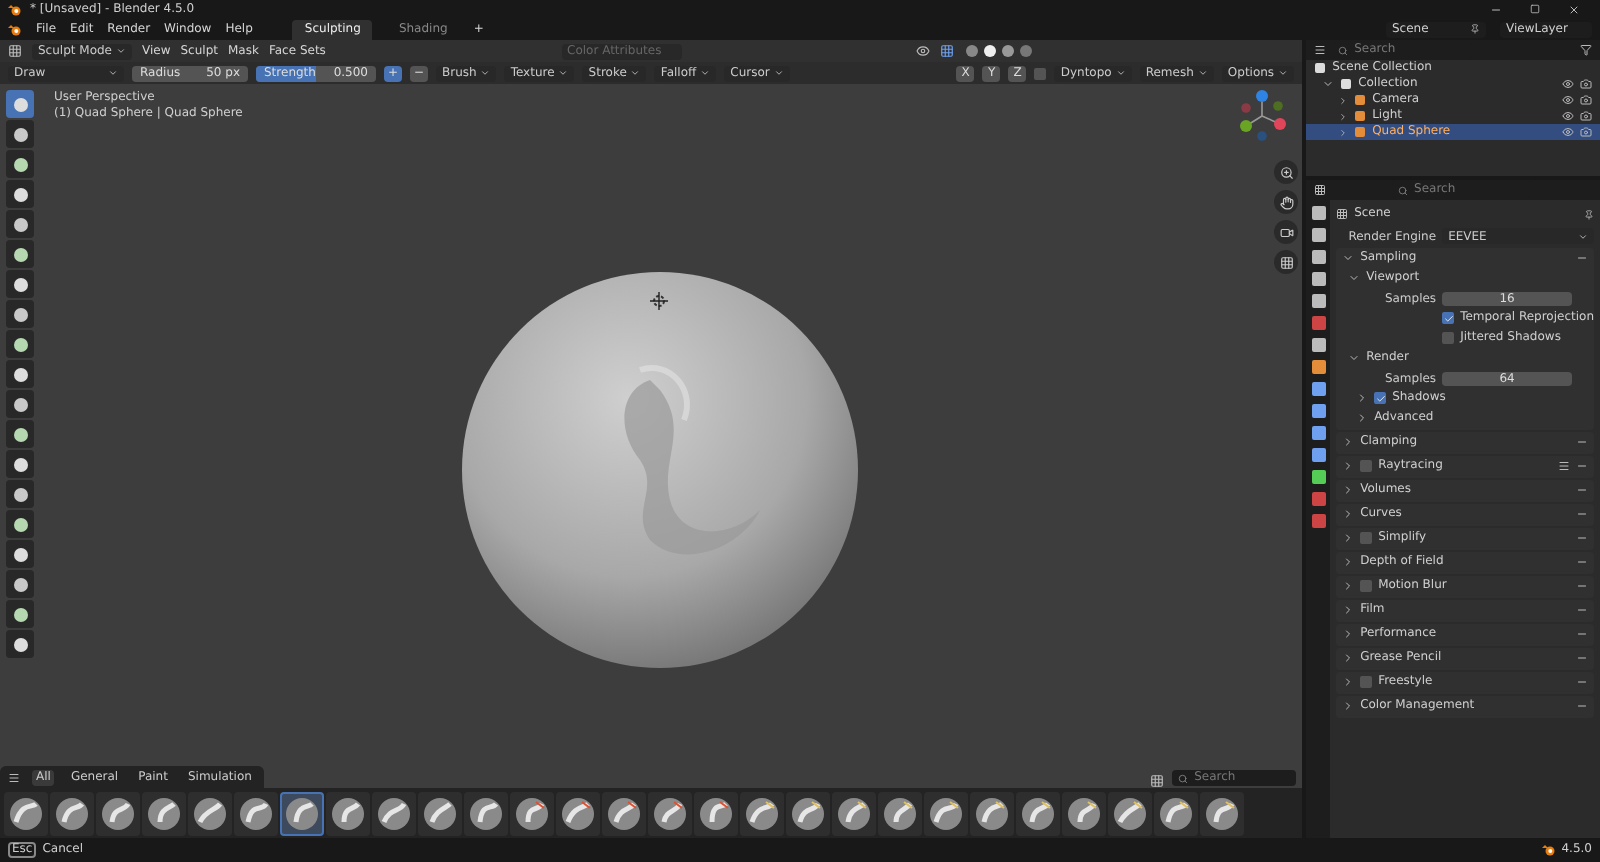 The image size is (1600, 862). I want to click on navigation-gizmo-drawing, so click(1262, 116).